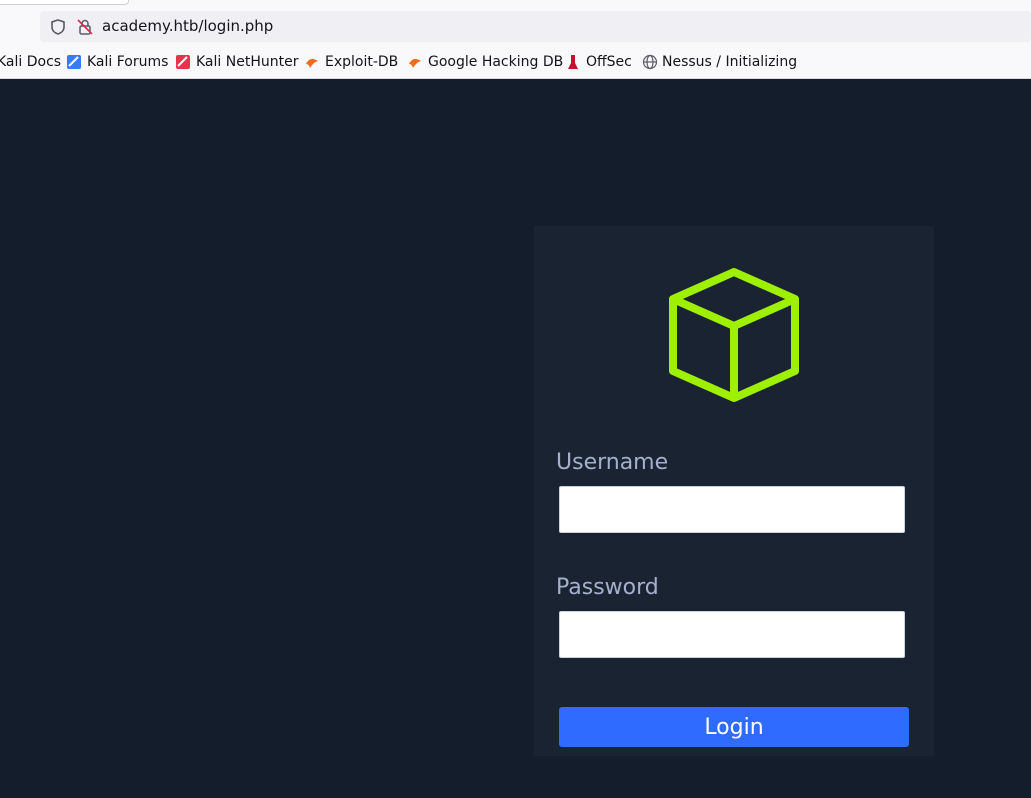 This screenshot has width=1031, height=798. Describe the element at coordinates (64, 2) in the screenshot. I see `browser-tab` at that location.